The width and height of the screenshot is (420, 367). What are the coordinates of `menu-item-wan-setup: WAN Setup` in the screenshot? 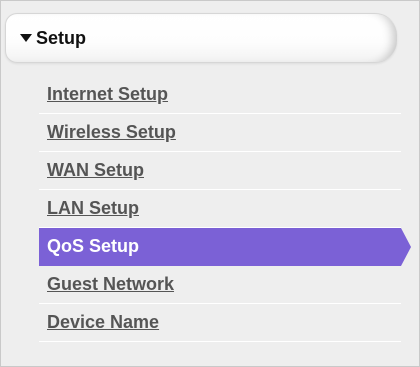 It's located at (220, 171).